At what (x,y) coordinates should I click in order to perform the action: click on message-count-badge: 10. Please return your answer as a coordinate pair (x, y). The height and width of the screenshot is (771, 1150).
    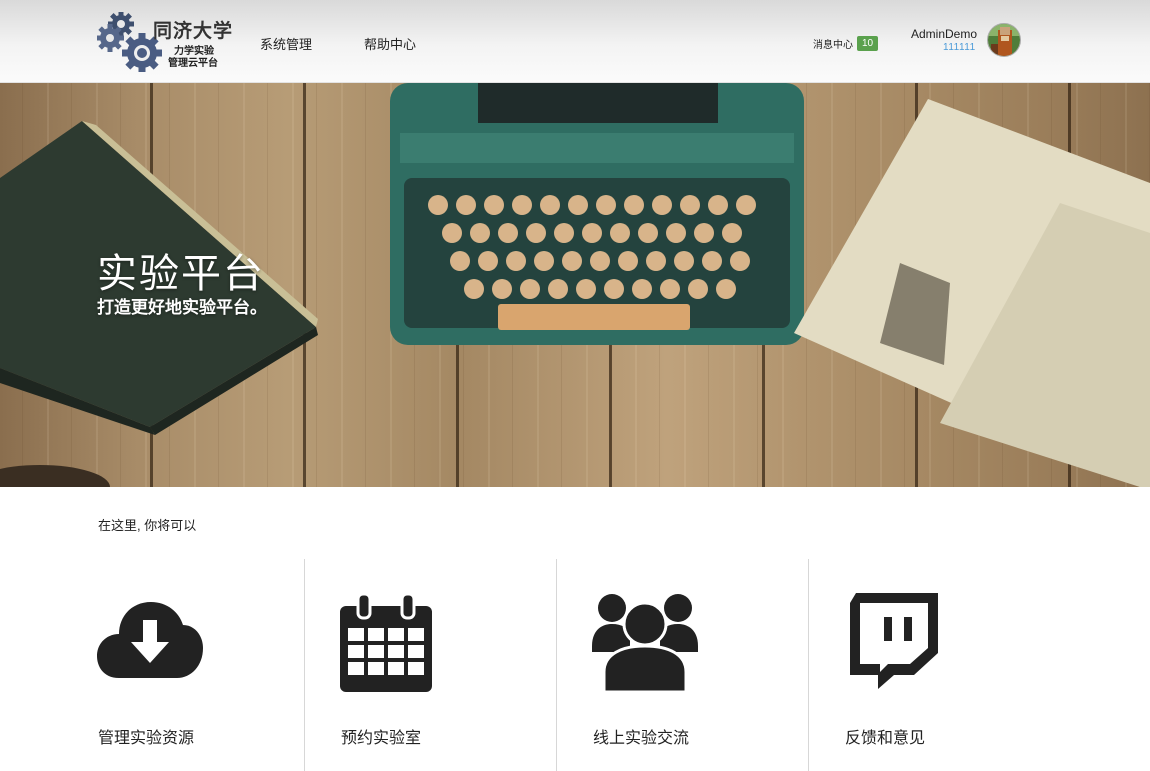
    Looking at the image, I should click on (868, 43).